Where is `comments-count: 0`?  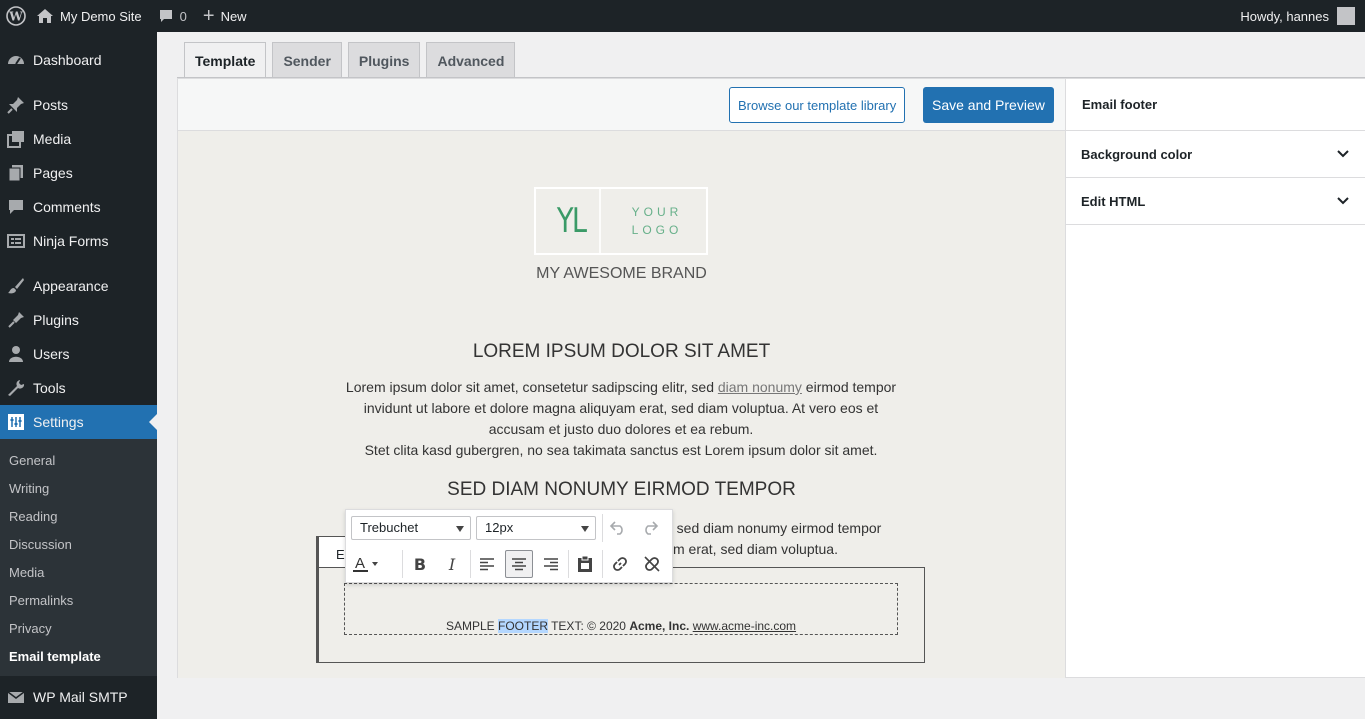 comments-count: 0 is located at coordinates (183, 16).